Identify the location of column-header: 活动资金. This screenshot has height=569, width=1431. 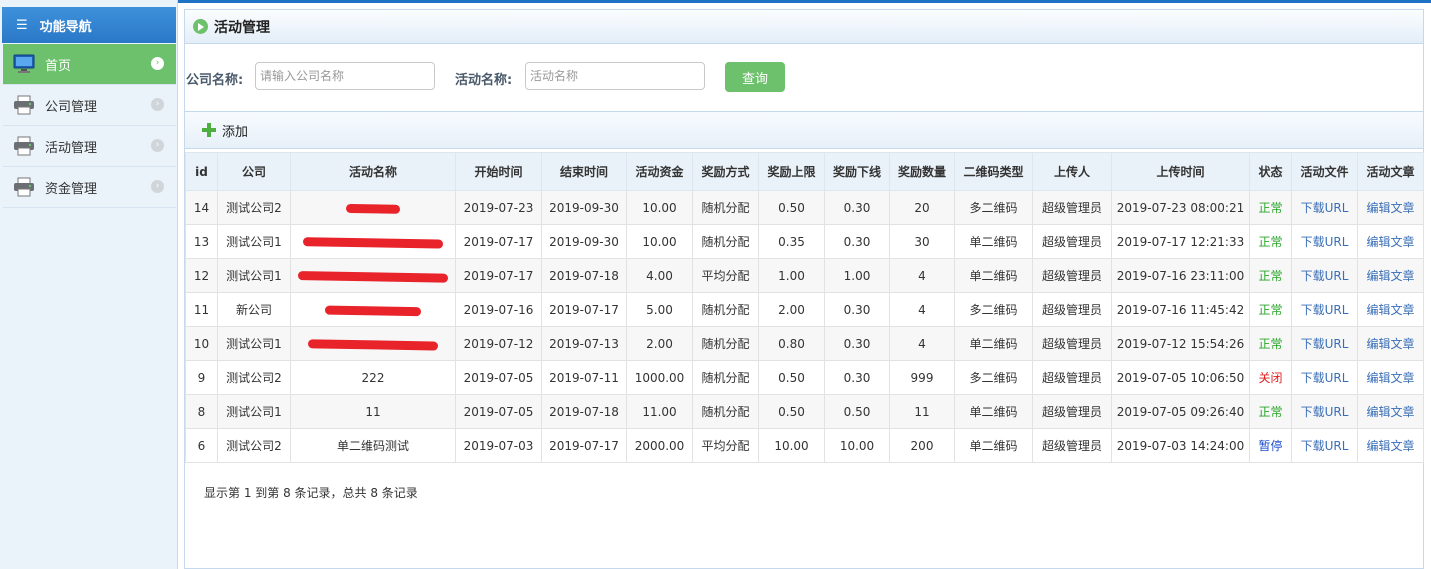
(659, 171).